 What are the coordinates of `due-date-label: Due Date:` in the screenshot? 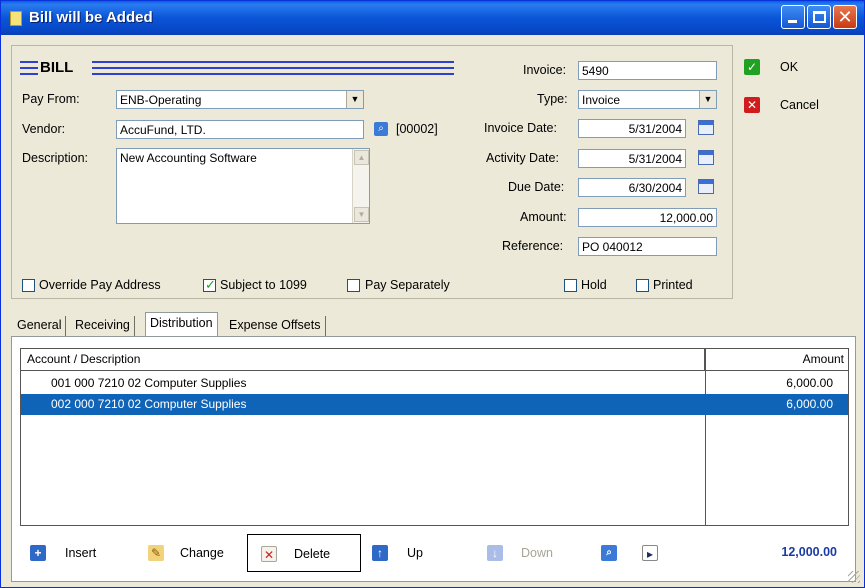 It's located at (536, 187).